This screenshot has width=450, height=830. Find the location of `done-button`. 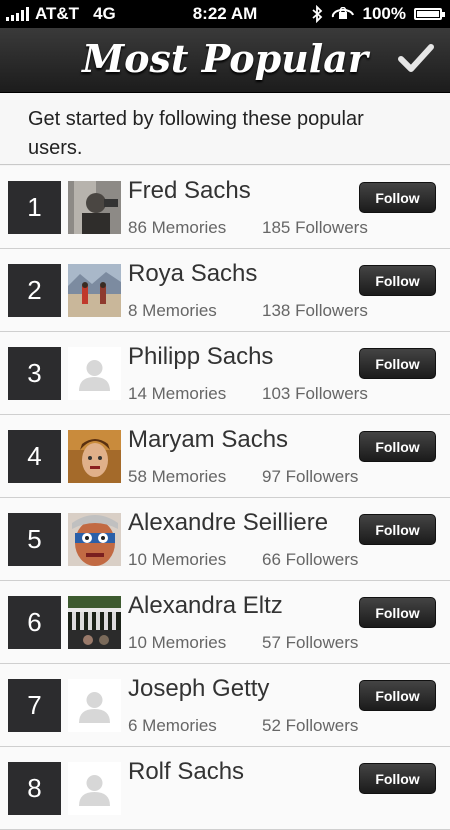

done-button is located at coordinates (416, 58).